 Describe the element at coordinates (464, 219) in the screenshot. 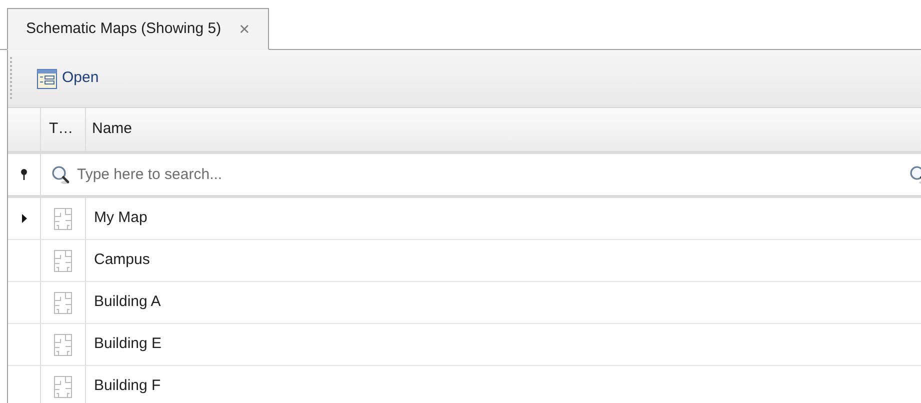

I see `table-row: My Map` at that location.